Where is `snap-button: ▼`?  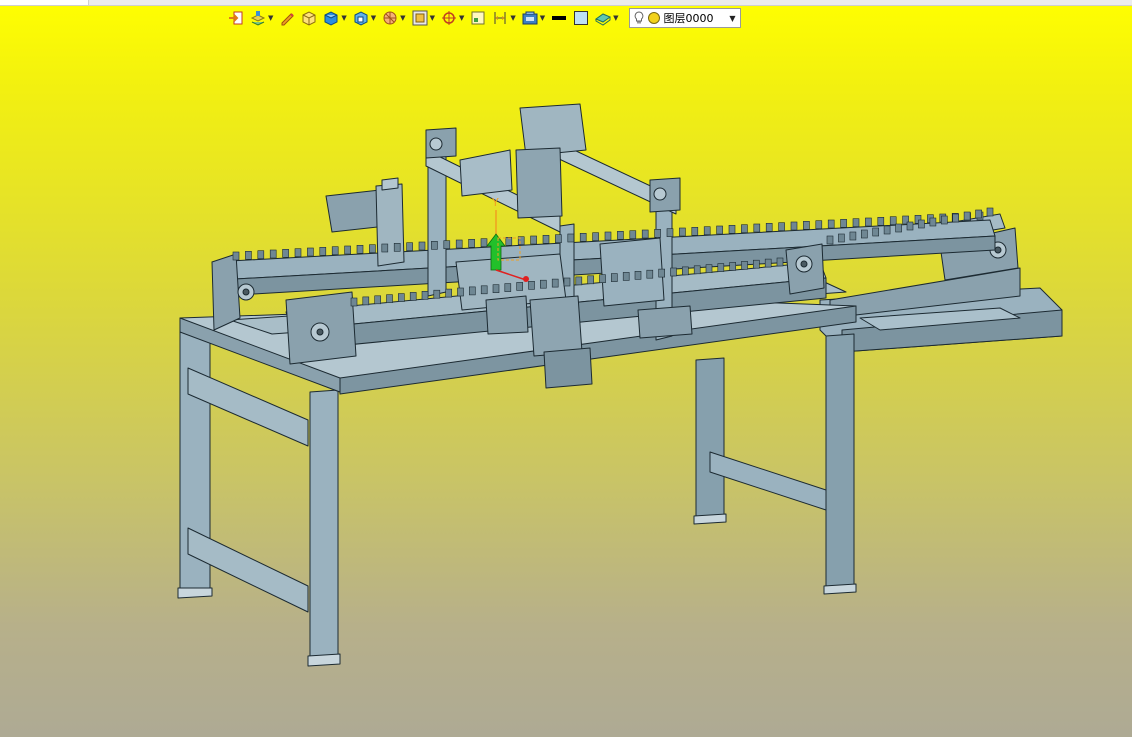
snap-button: ▼ is located at coordinates (452, 18).